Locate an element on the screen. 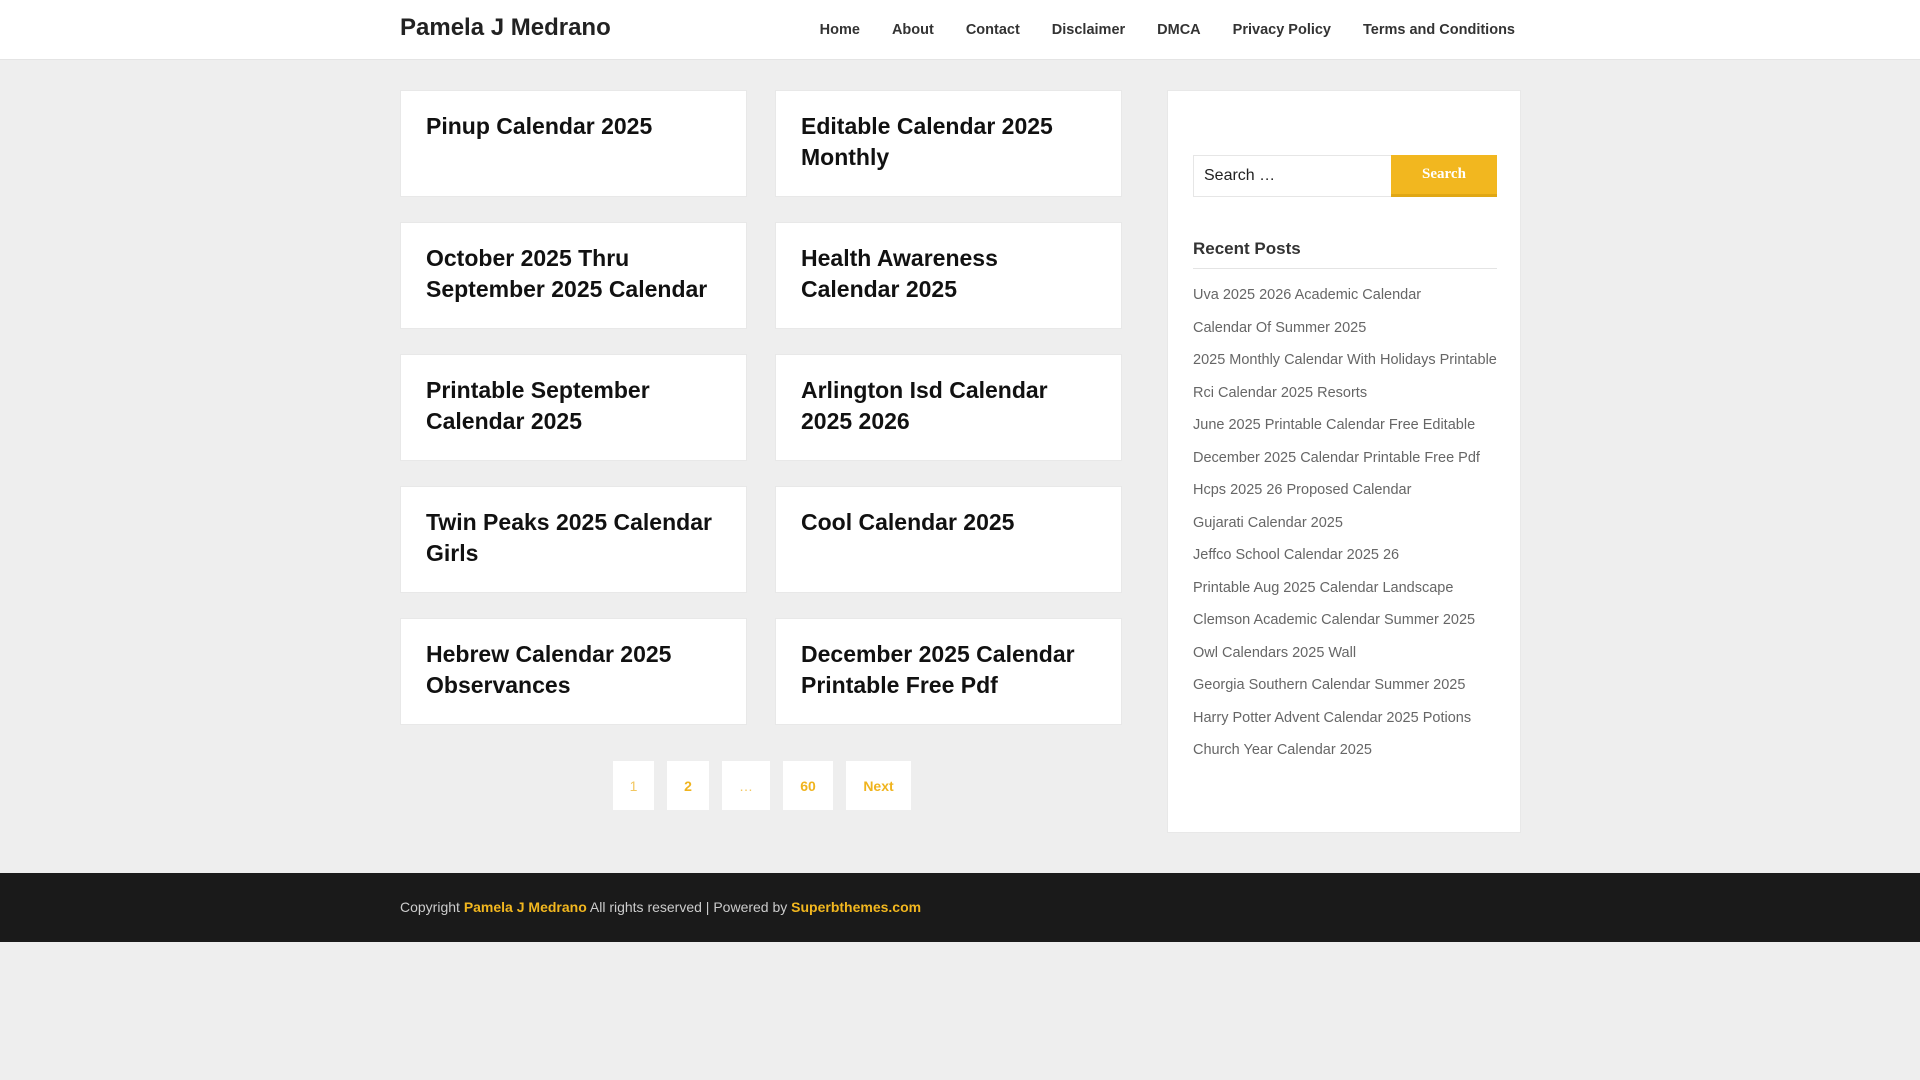 This screenshot has height=1080, width=1920. nav-disclaimer: Disclaimer is located at coordinates (1088, 30).